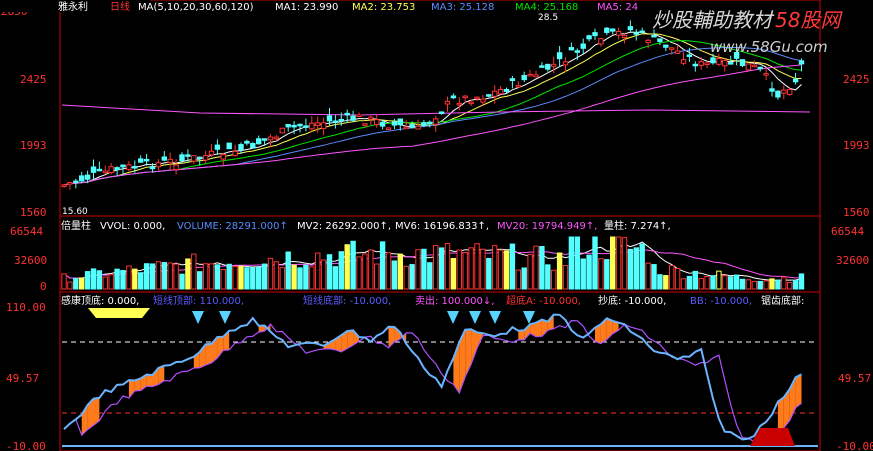  I want to click on ind-v6: 抄底: -10.000,, so click(632, 300).